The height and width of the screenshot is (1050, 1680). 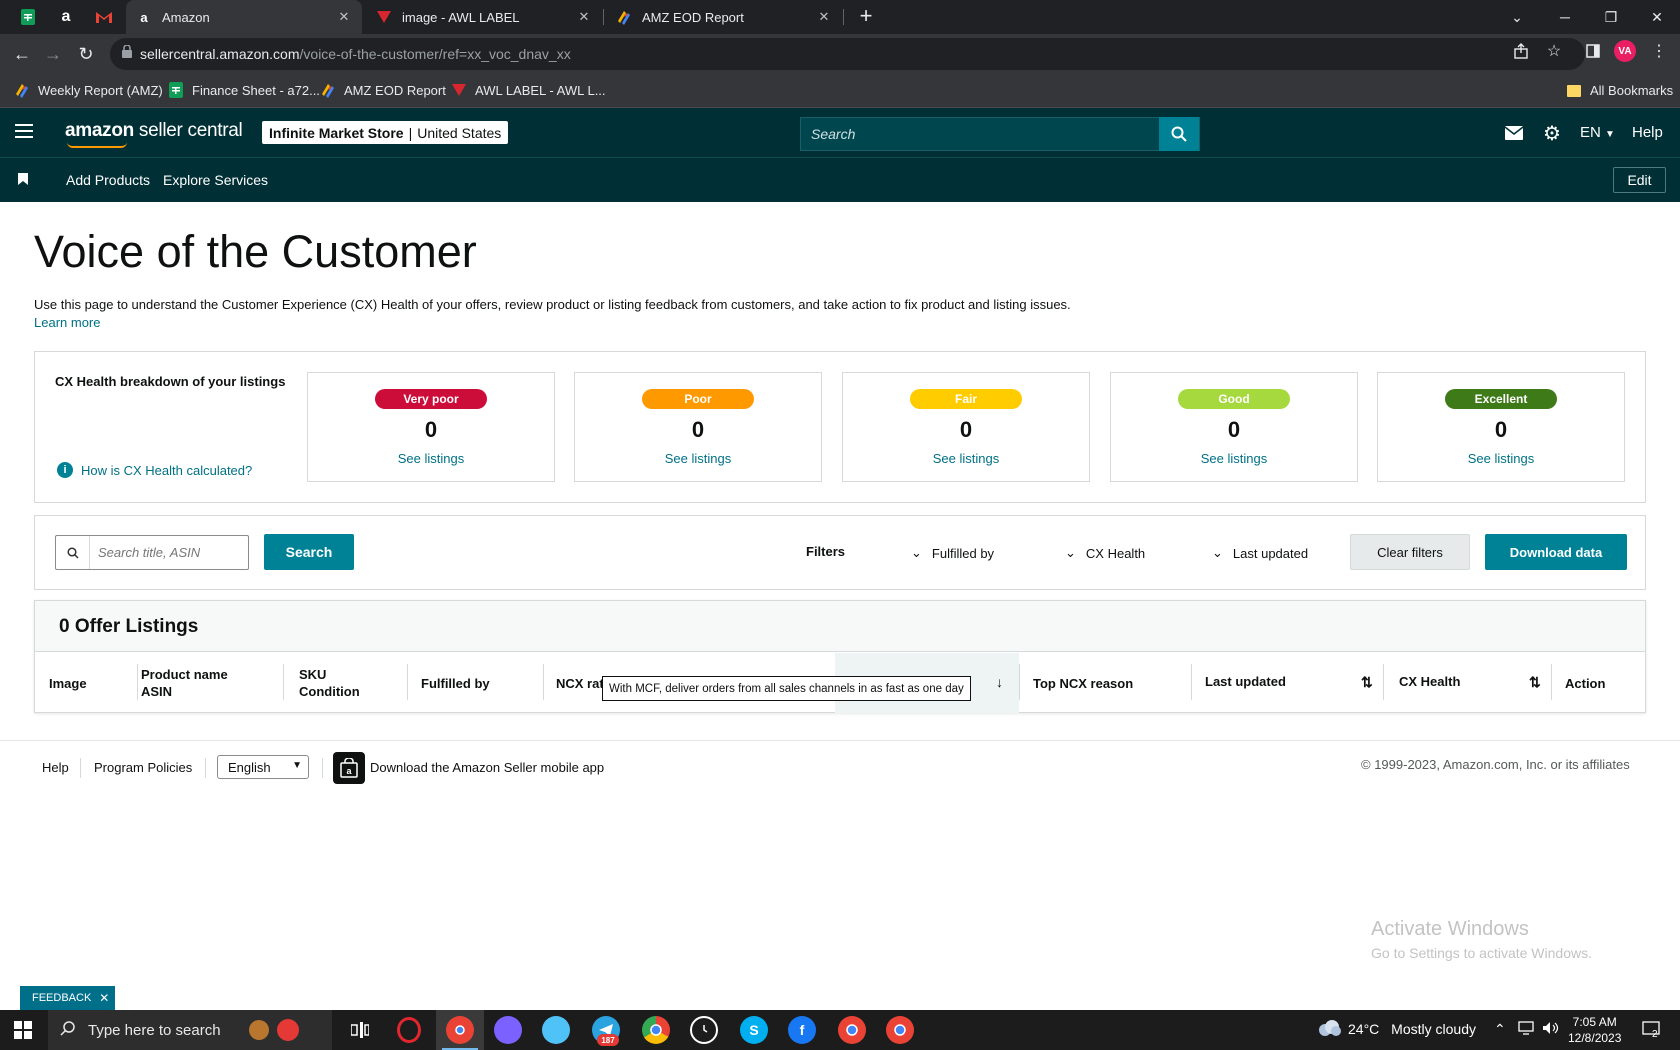 What do you see at coordinates (802, 1030) in the screenshot?
I see `facebook-icon: f` at bounding box center [802, 1030].